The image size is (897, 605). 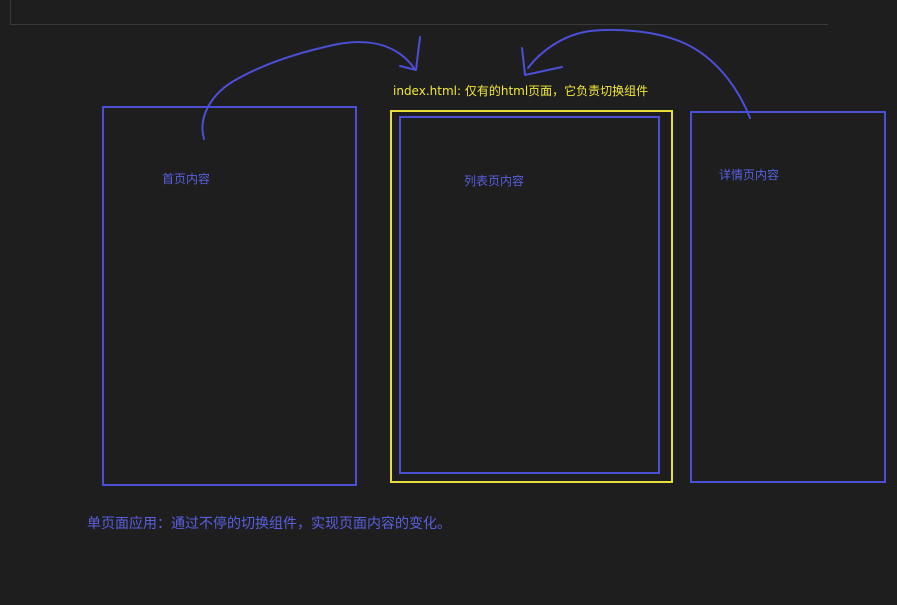 What do you see at coordinates (410, 53) in the screenshot?
I see `left-arrowhead` at bounding box center [410, 53].